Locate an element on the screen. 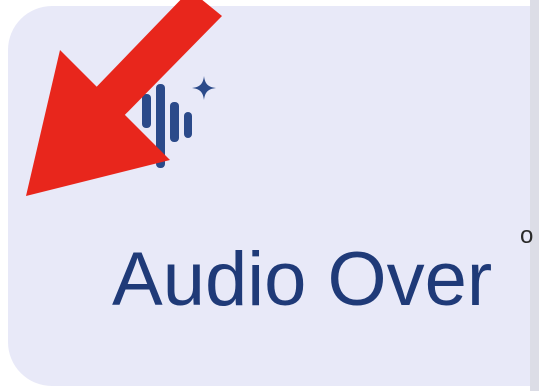 Image resolution: width=539 pixels, height=391 pixels. adjacent-card-text-fragment: o is located at coordinates (527, 235).